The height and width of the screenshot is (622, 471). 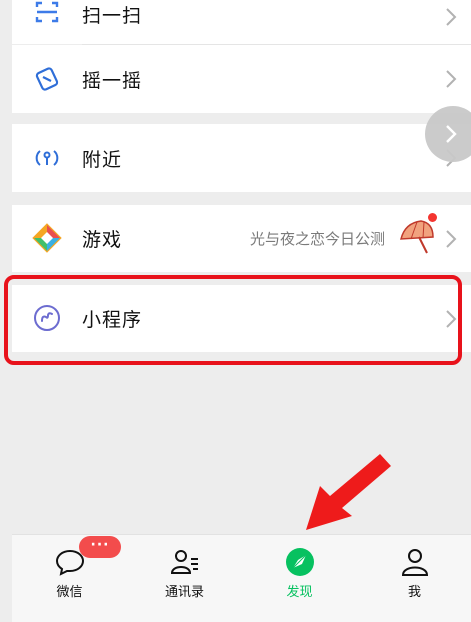 I want to click on menu-item-game: 游戏 光与夜之恋今日公测, so click(x=241, y=238).